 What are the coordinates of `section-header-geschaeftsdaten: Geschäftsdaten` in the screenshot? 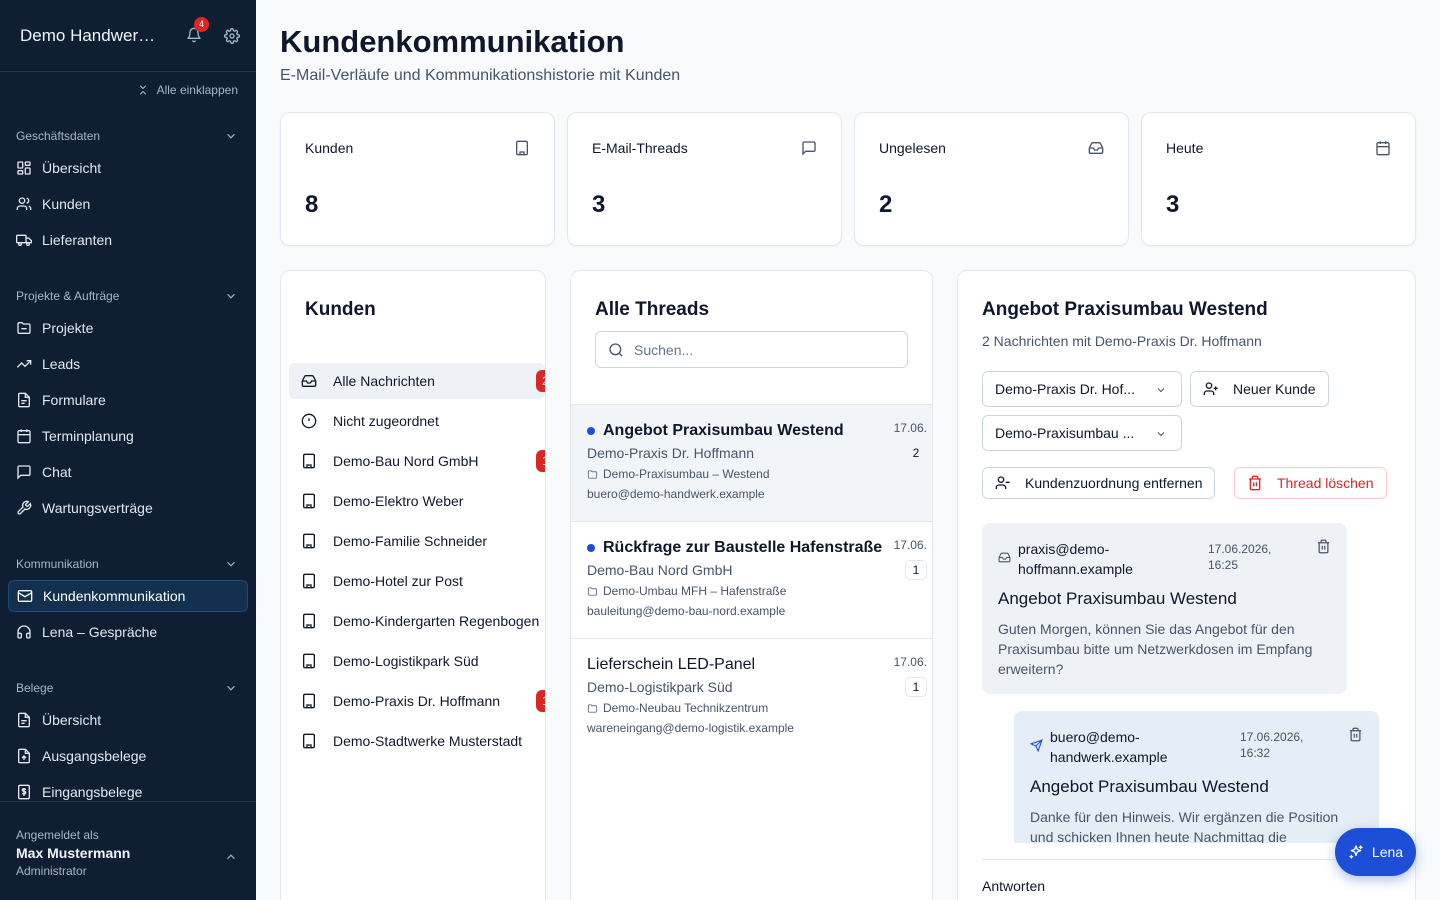 It's located at (128, 136).